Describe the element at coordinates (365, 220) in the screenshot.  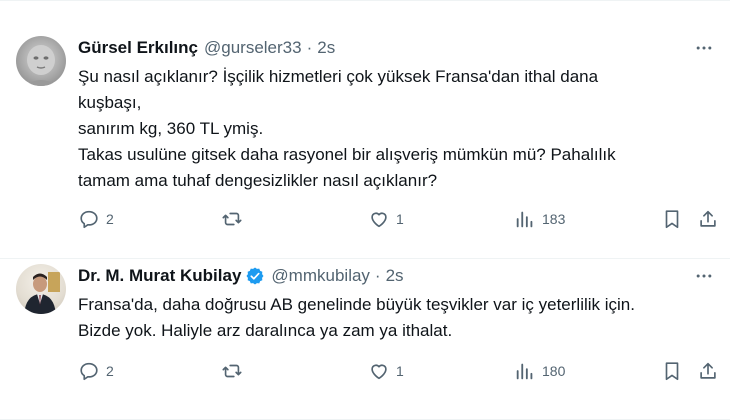
I see `action-bar: 2 1 183` at that location.